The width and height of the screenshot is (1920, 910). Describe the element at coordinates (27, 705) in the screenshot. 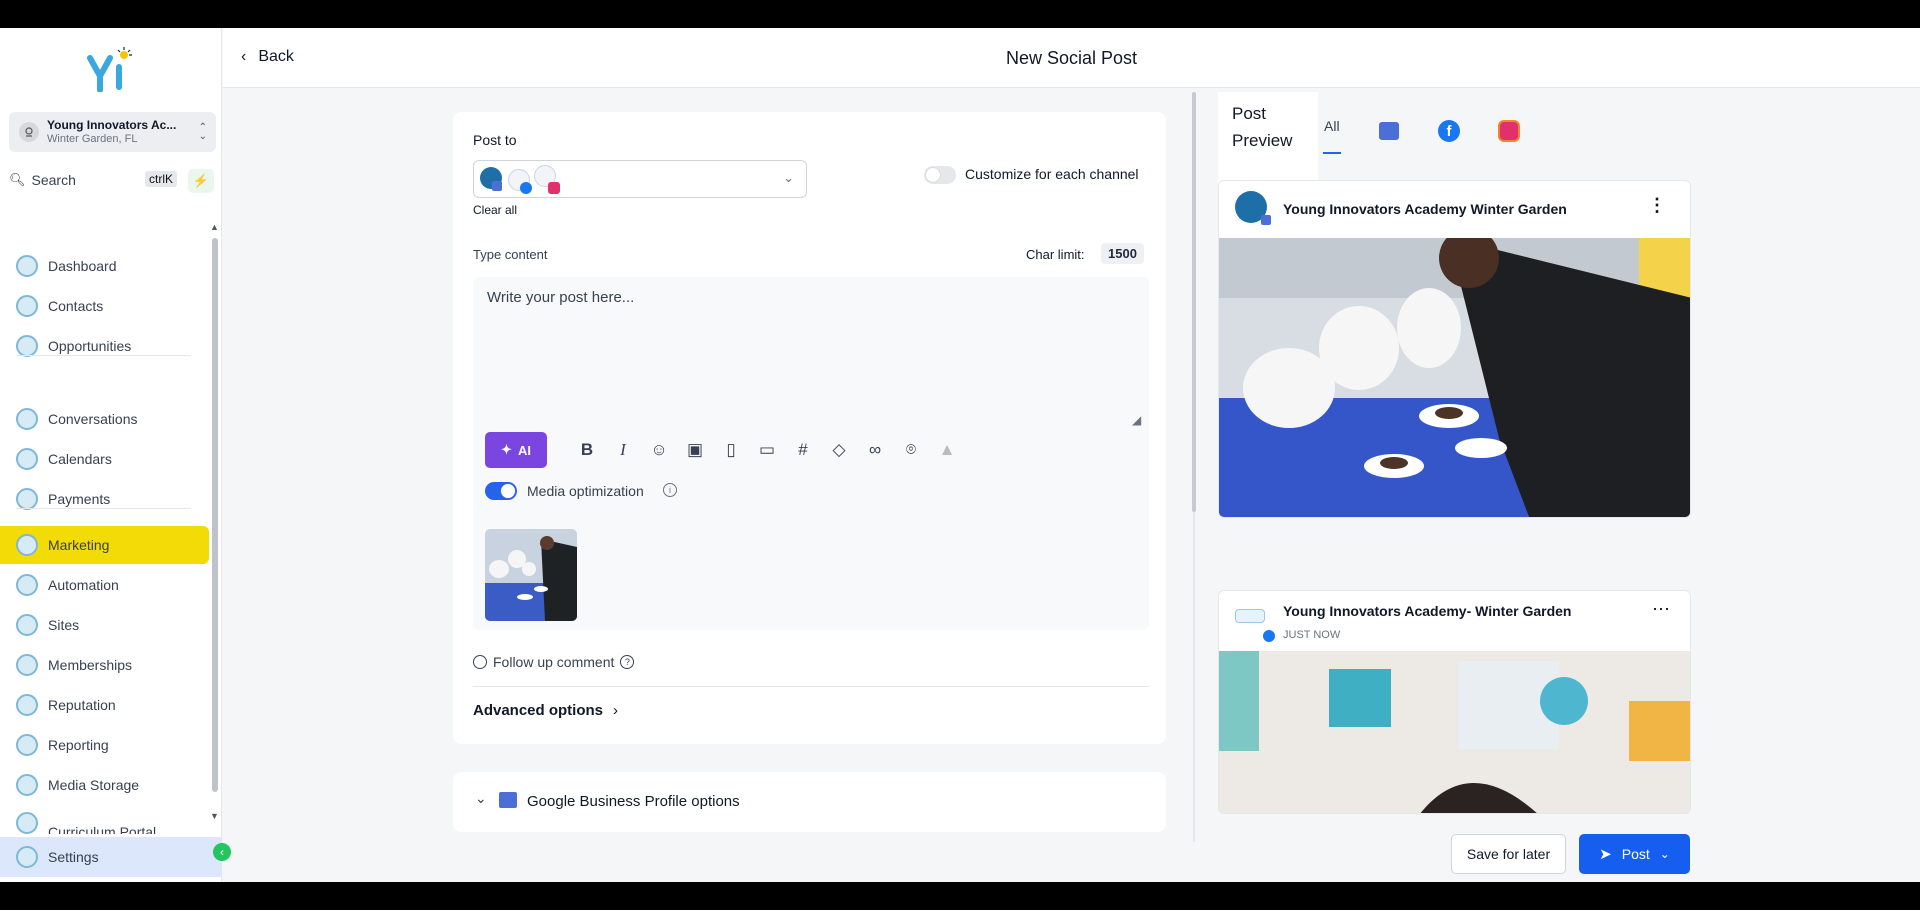

I see `reputation-icon` at that location.